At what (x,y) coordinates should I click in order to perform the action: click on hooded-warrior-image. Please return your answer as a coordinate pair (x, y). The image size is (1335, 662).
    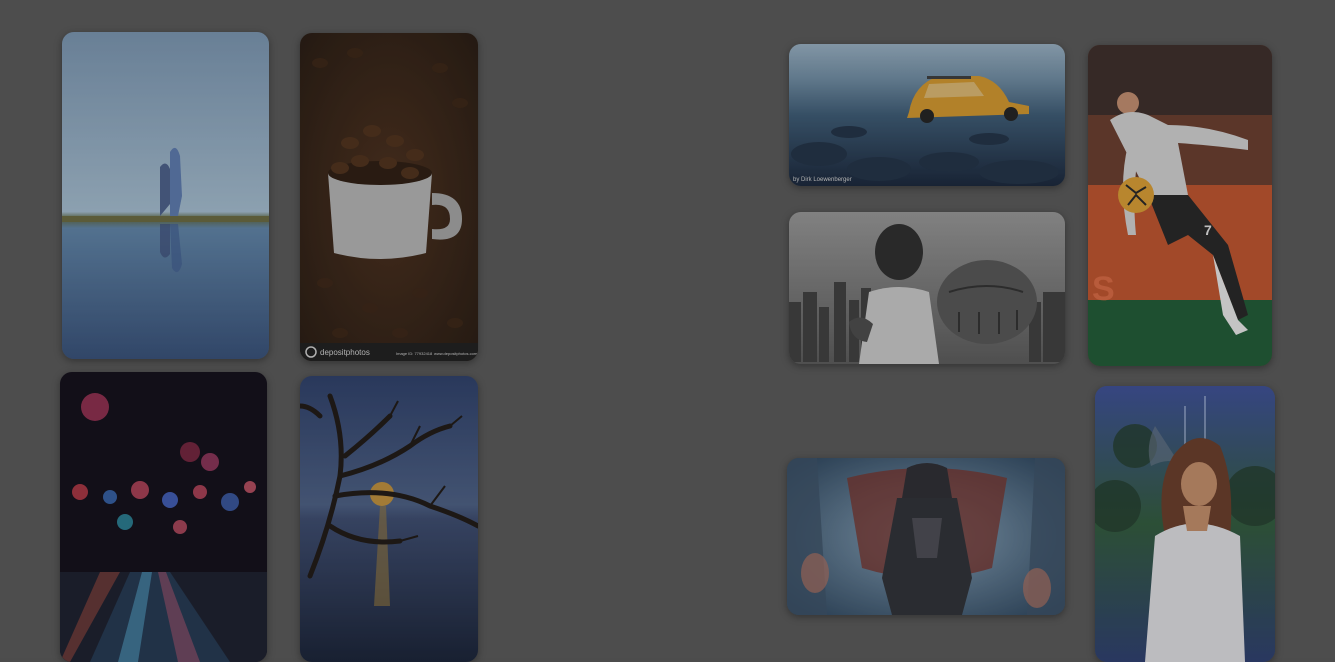
    Looking at the image, I should click on (926, 536).